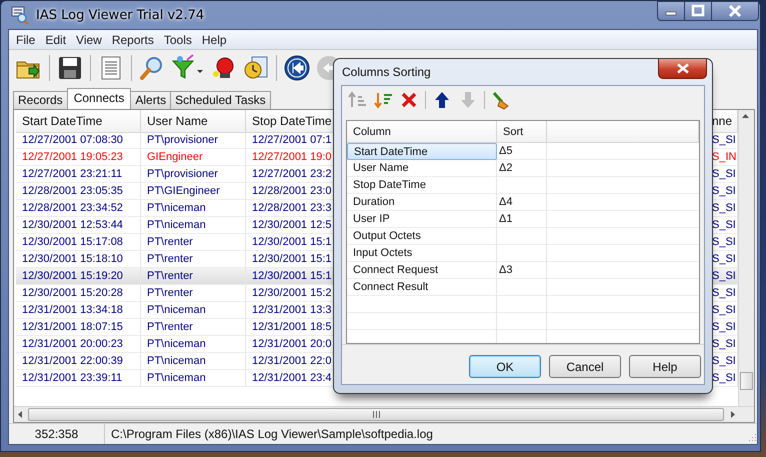 The width and height of the screenshot is (766, 457). What do you see at coordinates (193, 121) in the screenshot?
I see `column-header: User Name` at bounding box center [193, 121].